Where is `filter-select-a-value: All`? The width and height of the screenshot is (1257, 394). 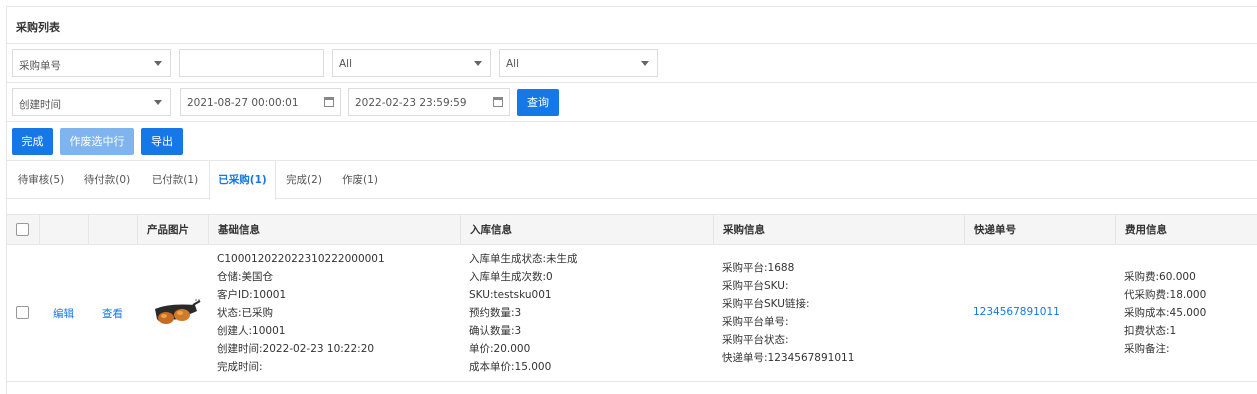
filter-select-a-value: All is located at coordinates (346, 64).